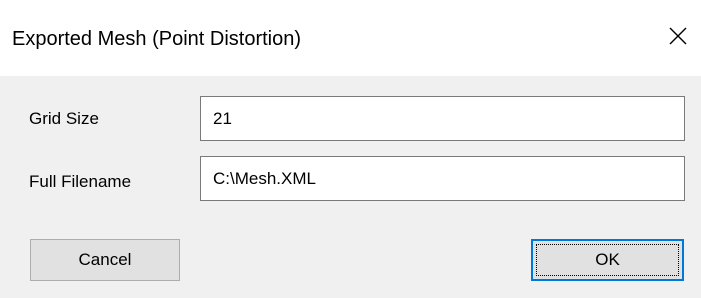 The height and width of the screenshot is (298, 701). I want to click on close-button, so click(678, 36).